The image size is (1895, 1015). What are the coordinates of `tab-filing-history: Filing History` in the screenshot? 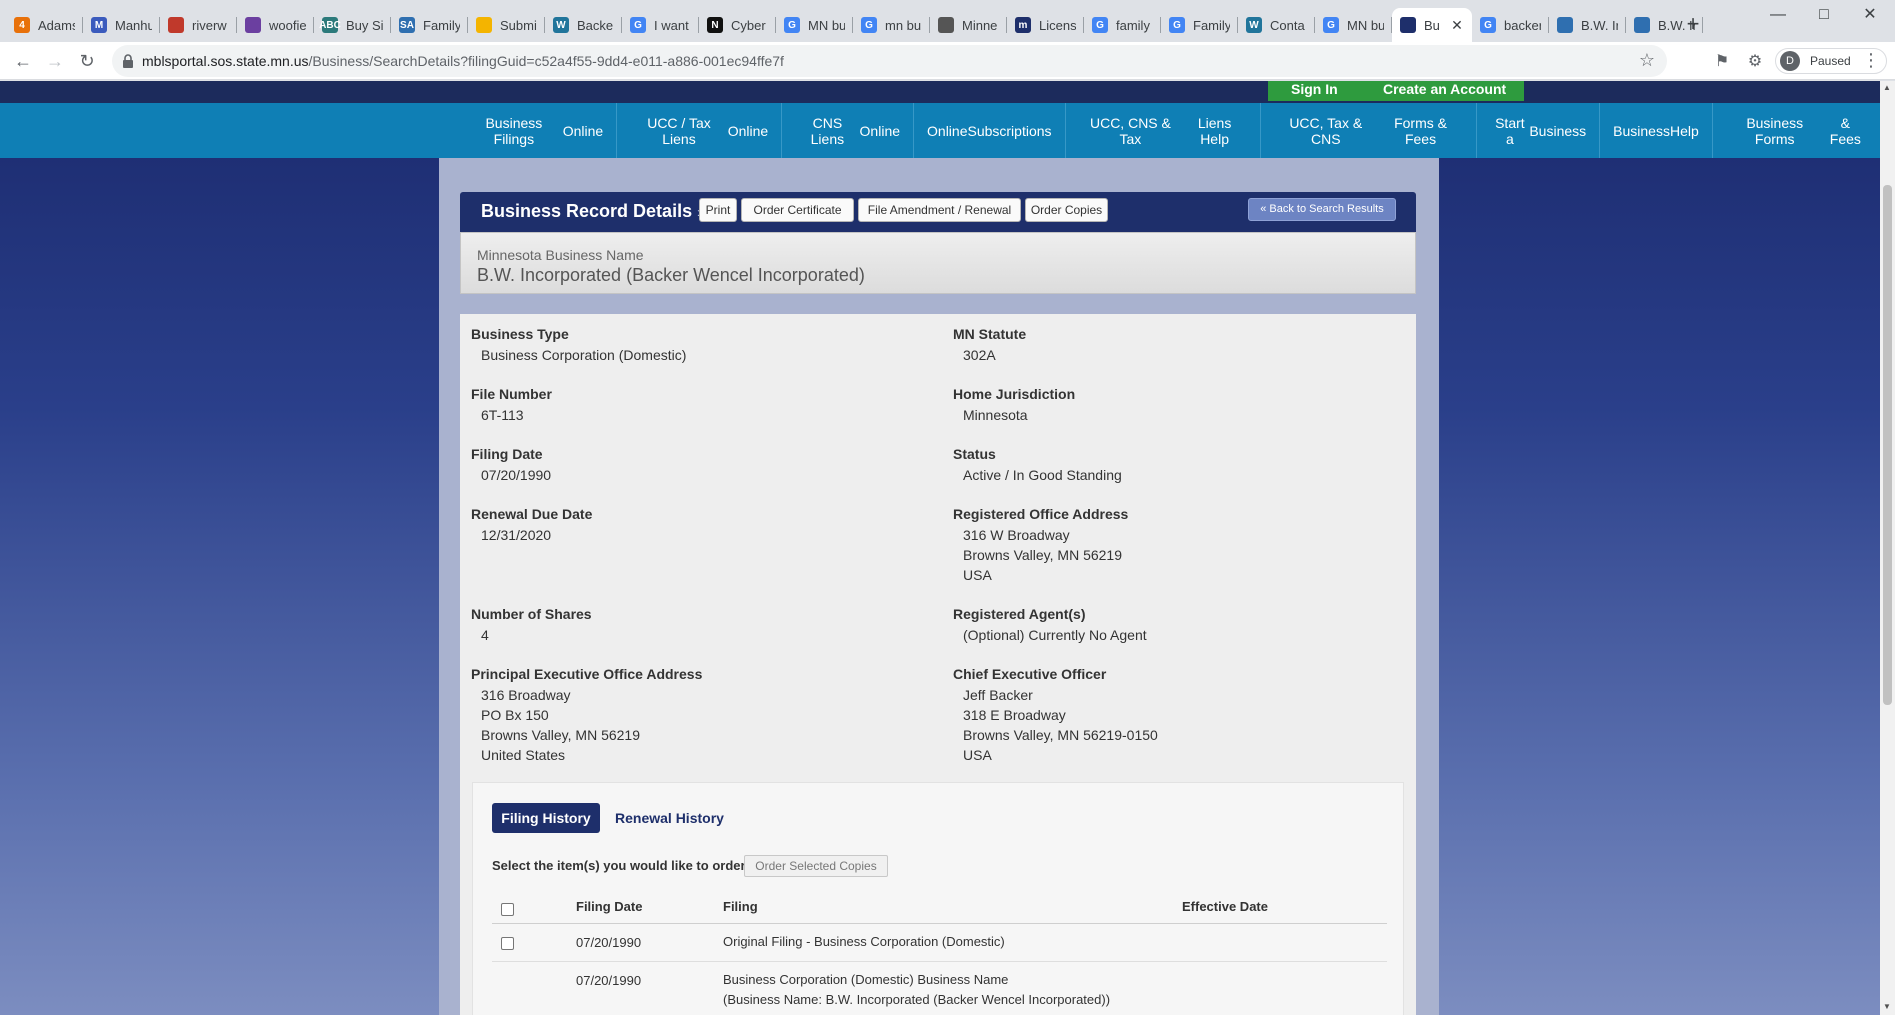 It's located at (546, 818).